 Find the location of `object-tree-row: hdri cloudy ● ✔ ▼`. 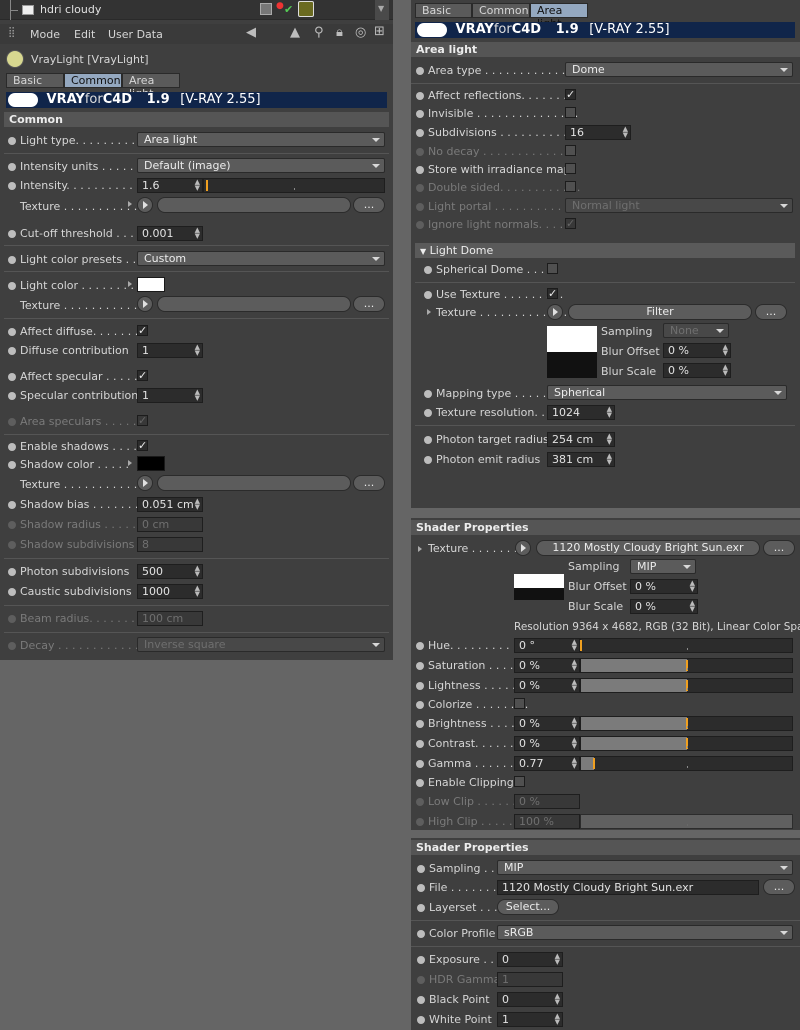

object-tree-row: hdri cloudy ● ✔ ▼ is located at coordinates (196, 10).